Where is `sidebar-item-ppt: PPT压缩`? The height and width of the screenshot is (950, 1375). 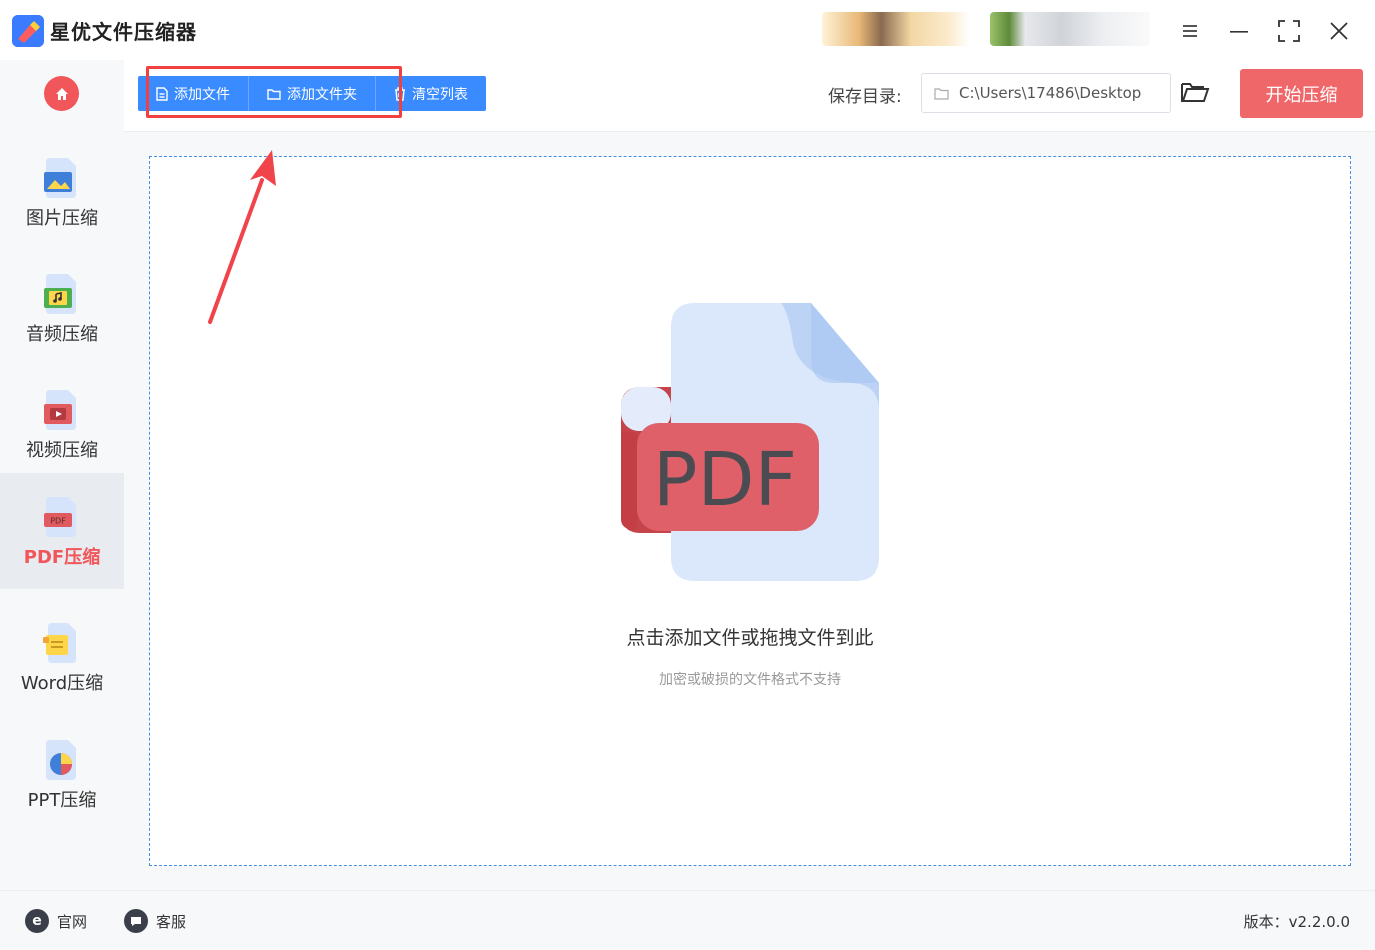 sidebar-item-ppt: PPT压缩 is located at coordinates (62, 774).